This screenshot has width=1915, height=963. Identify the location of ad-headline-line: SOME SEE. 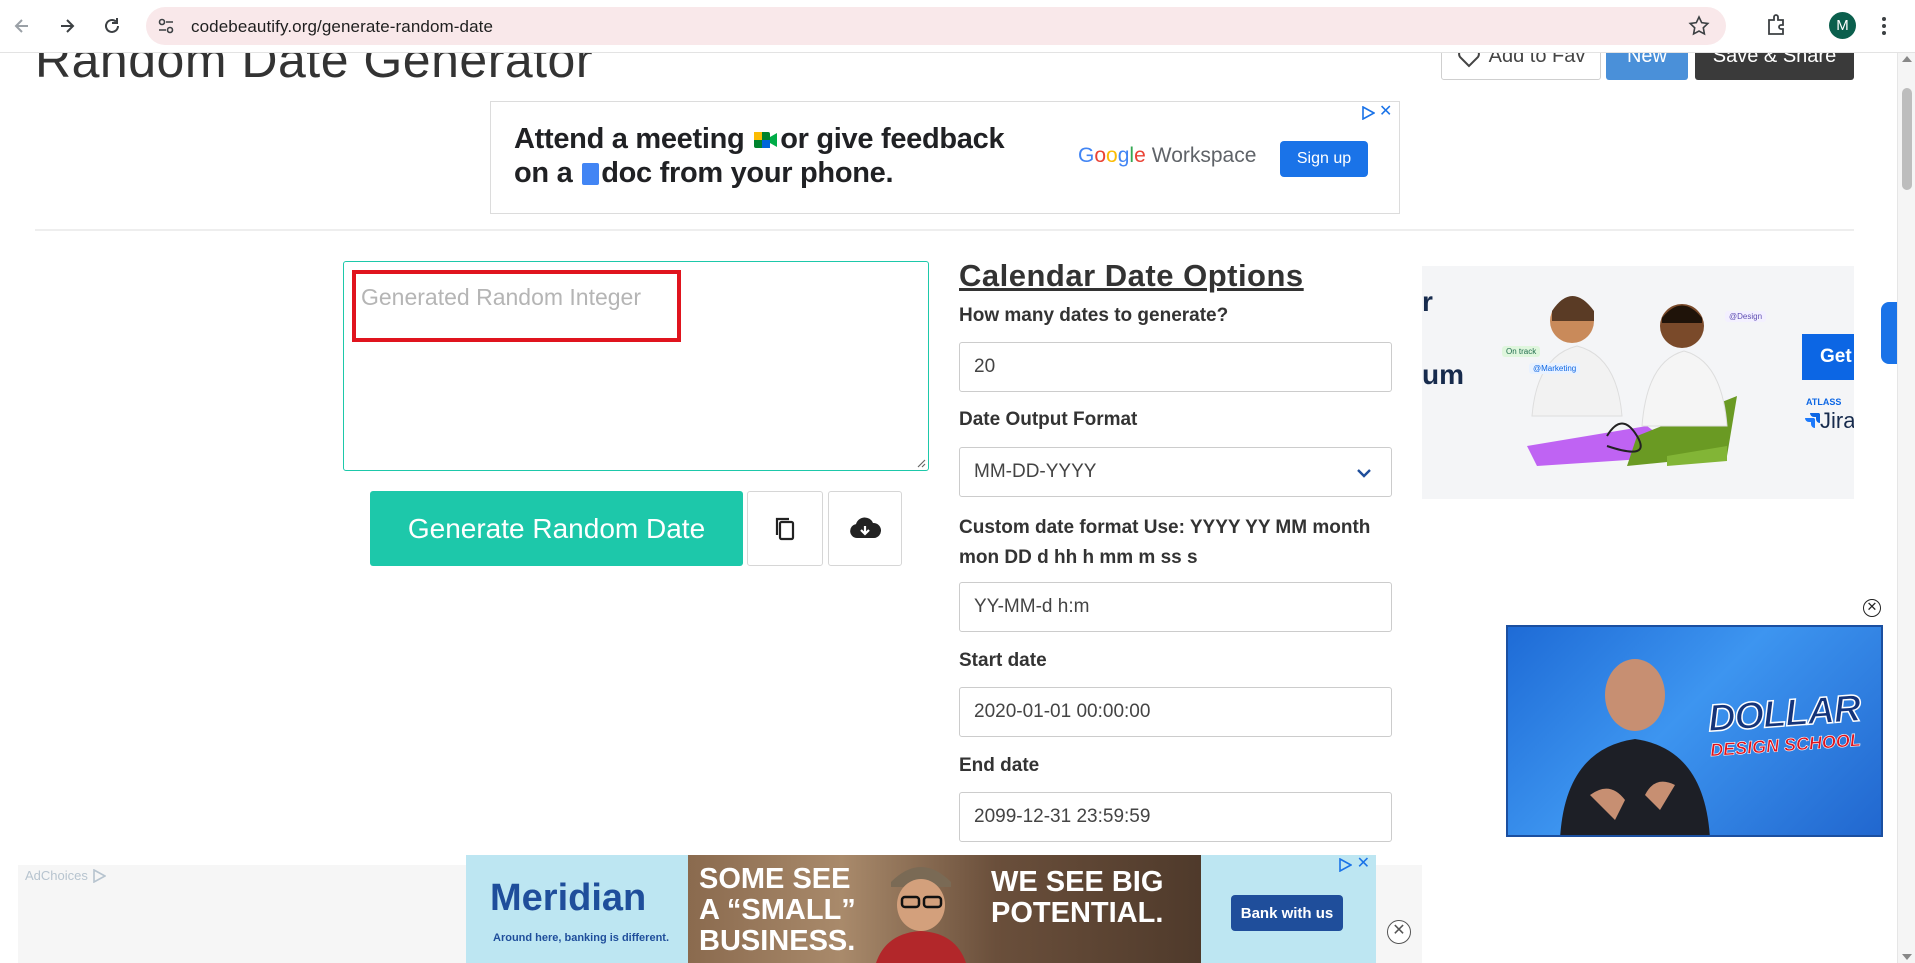
(775, 879).